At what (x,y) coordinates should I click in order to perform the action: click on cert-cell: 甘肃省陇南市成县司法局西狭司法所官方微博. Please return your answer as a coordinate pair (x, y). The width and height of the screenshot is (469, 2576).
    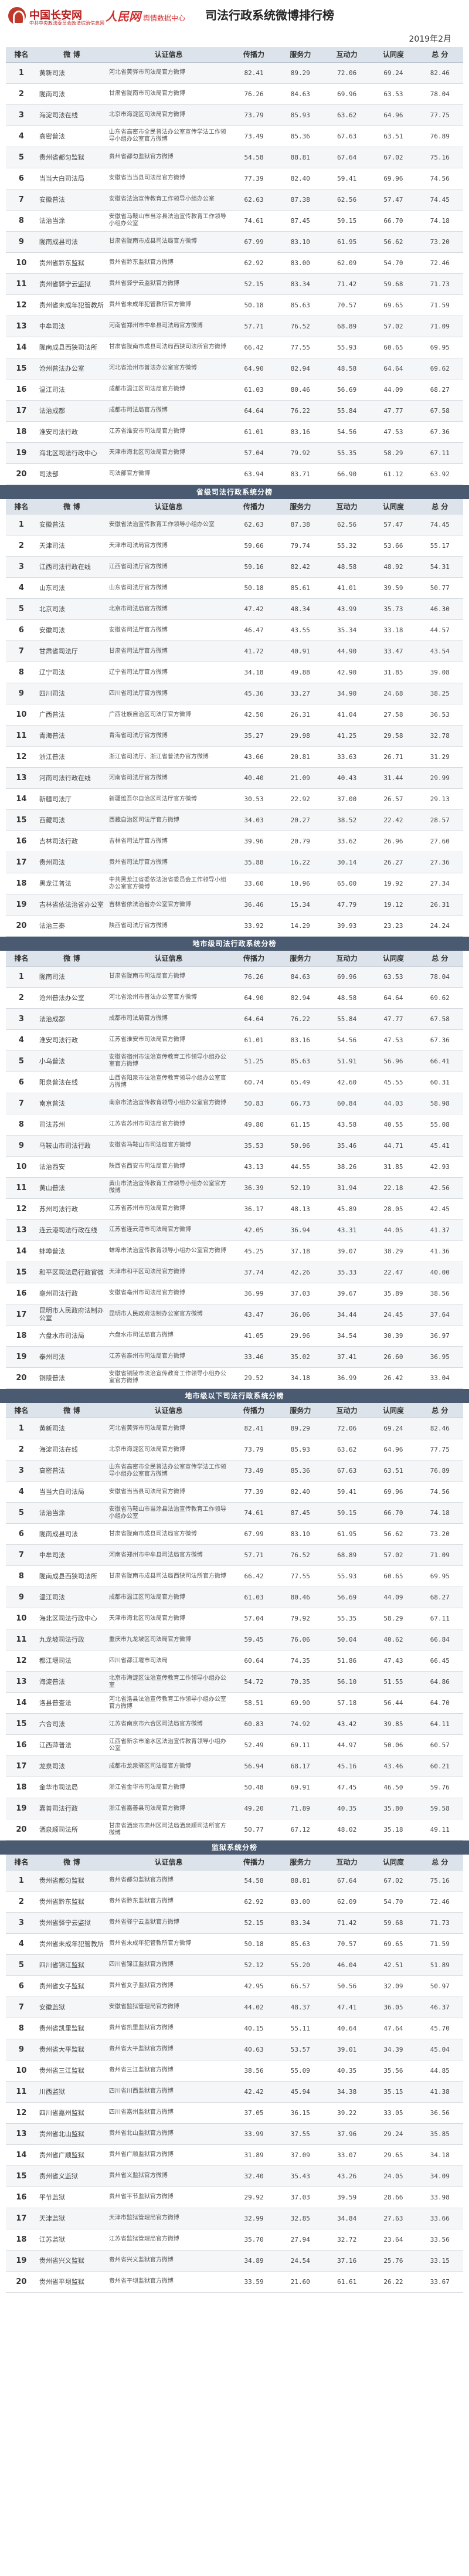
    Looking at the image, I should click on (168, 1576).